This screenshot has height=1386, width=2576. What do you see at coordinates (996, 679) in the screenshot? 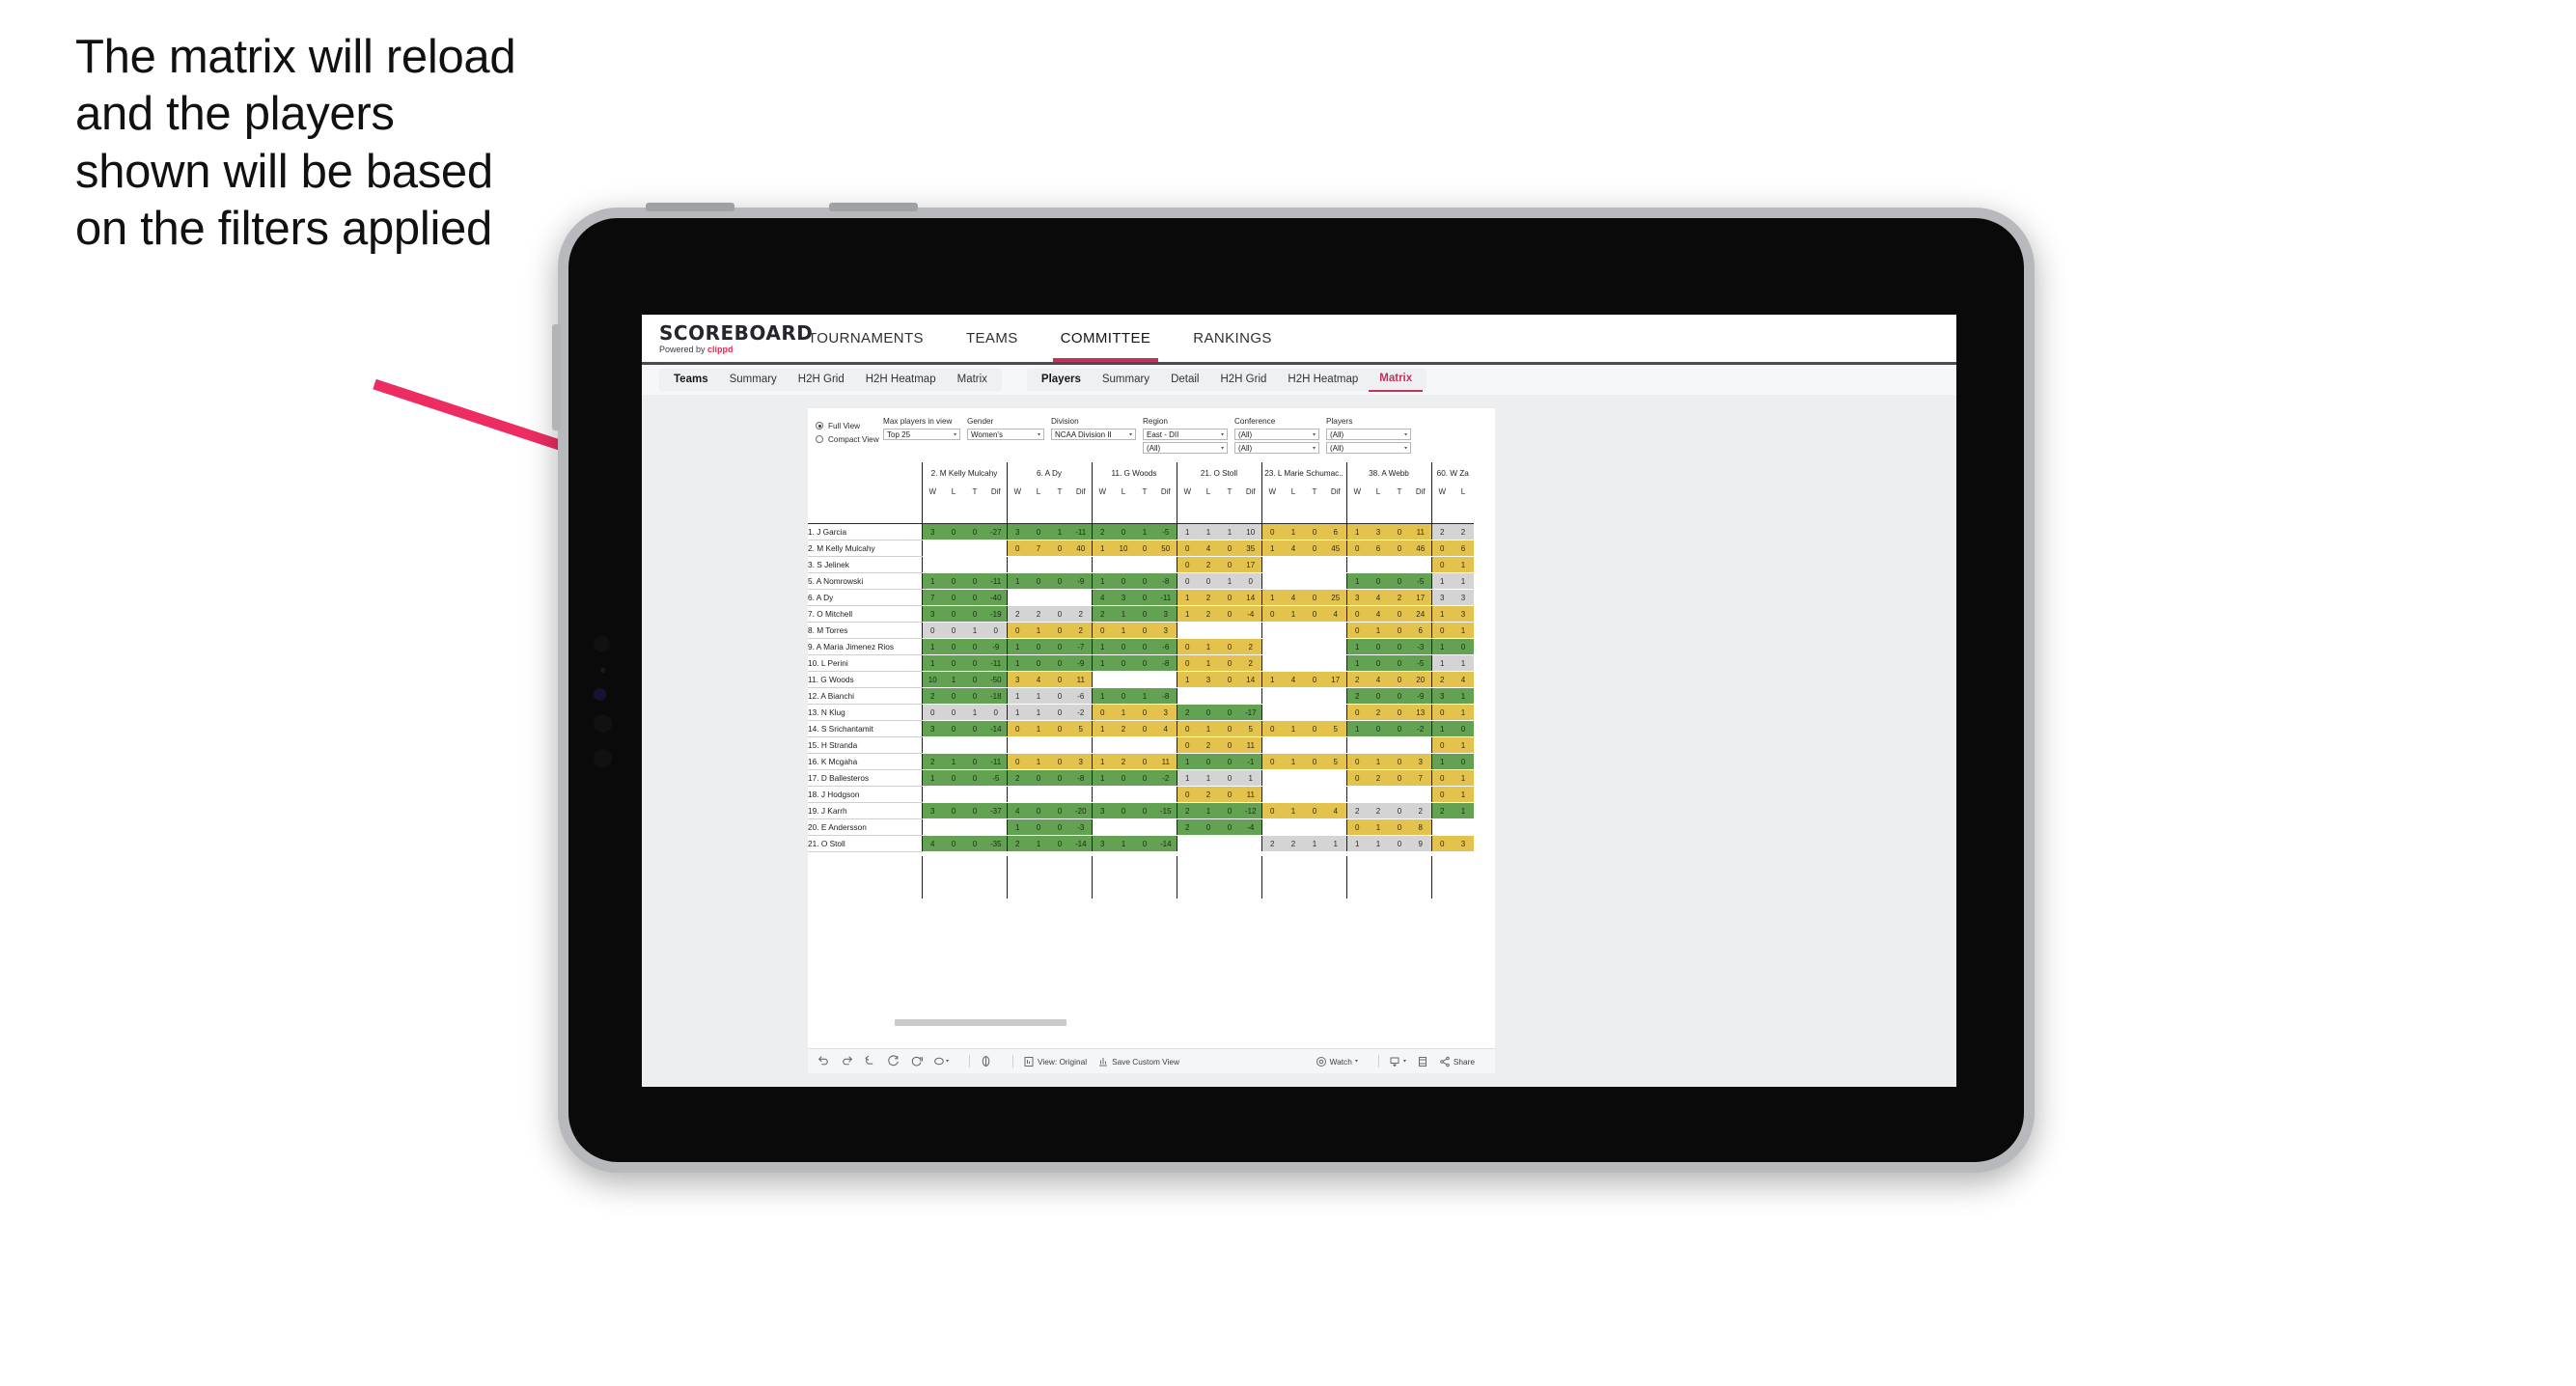
I see `matrix-cell: -50` at bounding box center [996, 679].